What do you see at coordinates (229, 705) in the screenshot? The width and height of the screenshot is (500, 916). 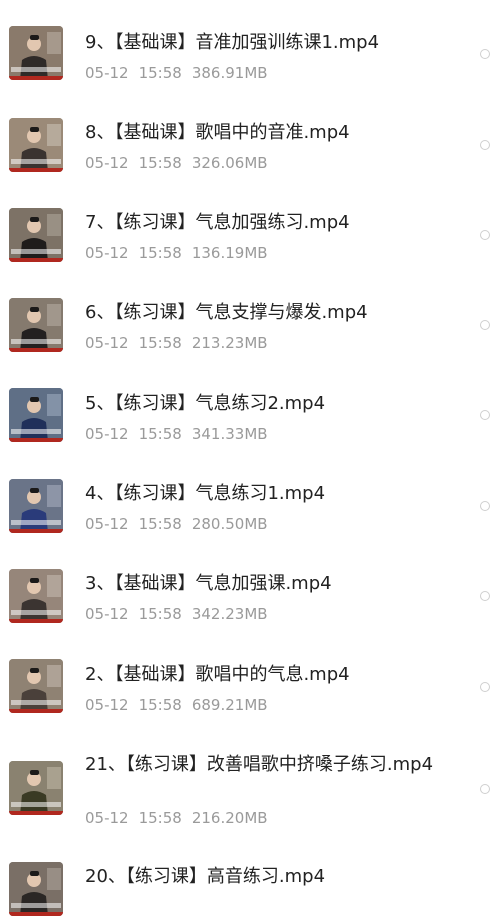 I see `file-size: 689.21MB` at bounding box center [229, 705].